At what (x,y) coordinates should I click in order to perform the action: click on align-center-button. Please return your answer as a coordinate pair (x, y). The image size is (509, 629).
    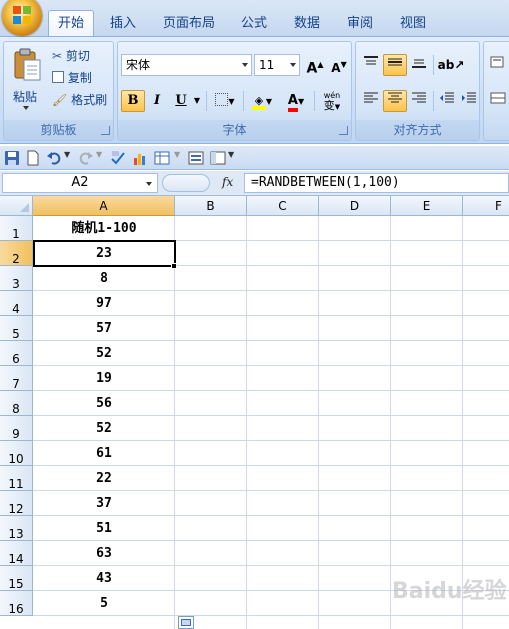
    Looking at the image, I should click on (395, 101).